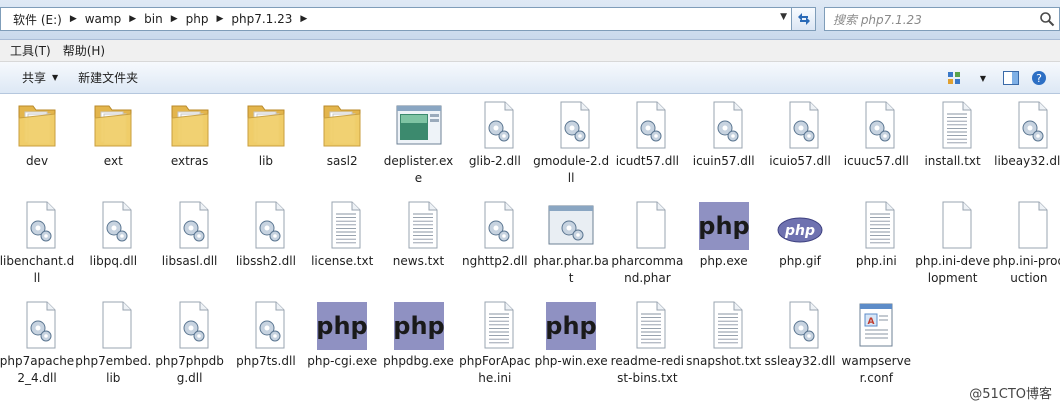 The image size is (1060, 410). What do you see at coordinates (113, 341) in the screenshot?
I see `file-item: php7embed.lib` at bounding box center [113, 341].